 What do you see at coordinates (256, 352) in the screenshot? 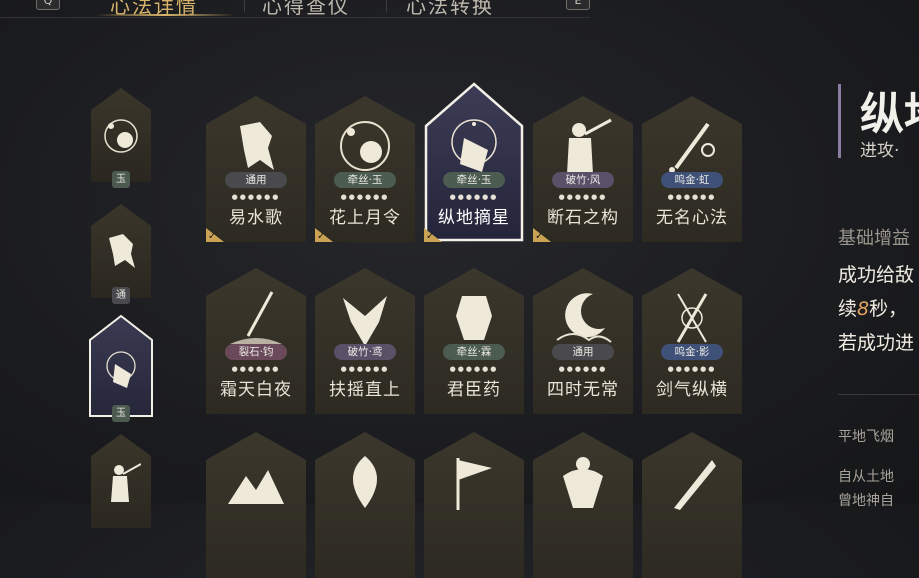
I see `card-school-tag: 裂石·钧` at bounding box center [256, 352].